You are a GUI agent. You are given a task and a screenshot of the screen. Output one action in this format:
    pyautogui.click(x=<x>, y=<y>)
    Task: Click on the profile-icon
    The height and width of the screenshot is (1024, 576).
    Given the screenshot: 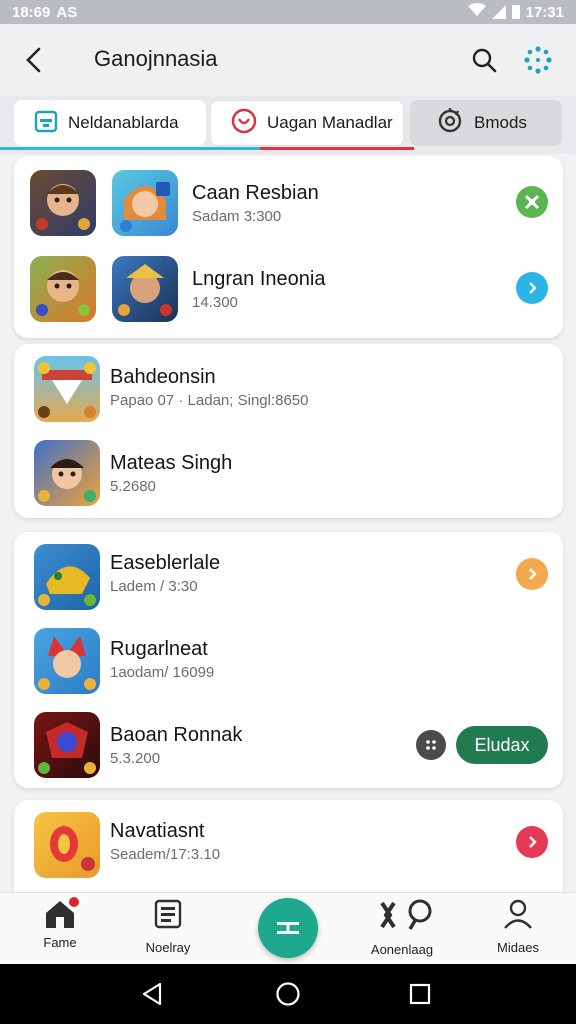 What is the action you would take?
    pyautogui.click(x=518, y=916)
    